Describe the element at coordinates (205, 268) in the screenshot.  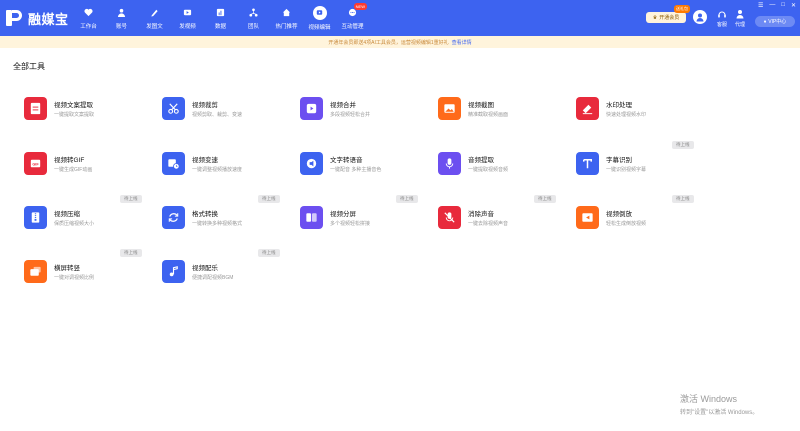
I see `tool-title: 视频配乐` at that location.